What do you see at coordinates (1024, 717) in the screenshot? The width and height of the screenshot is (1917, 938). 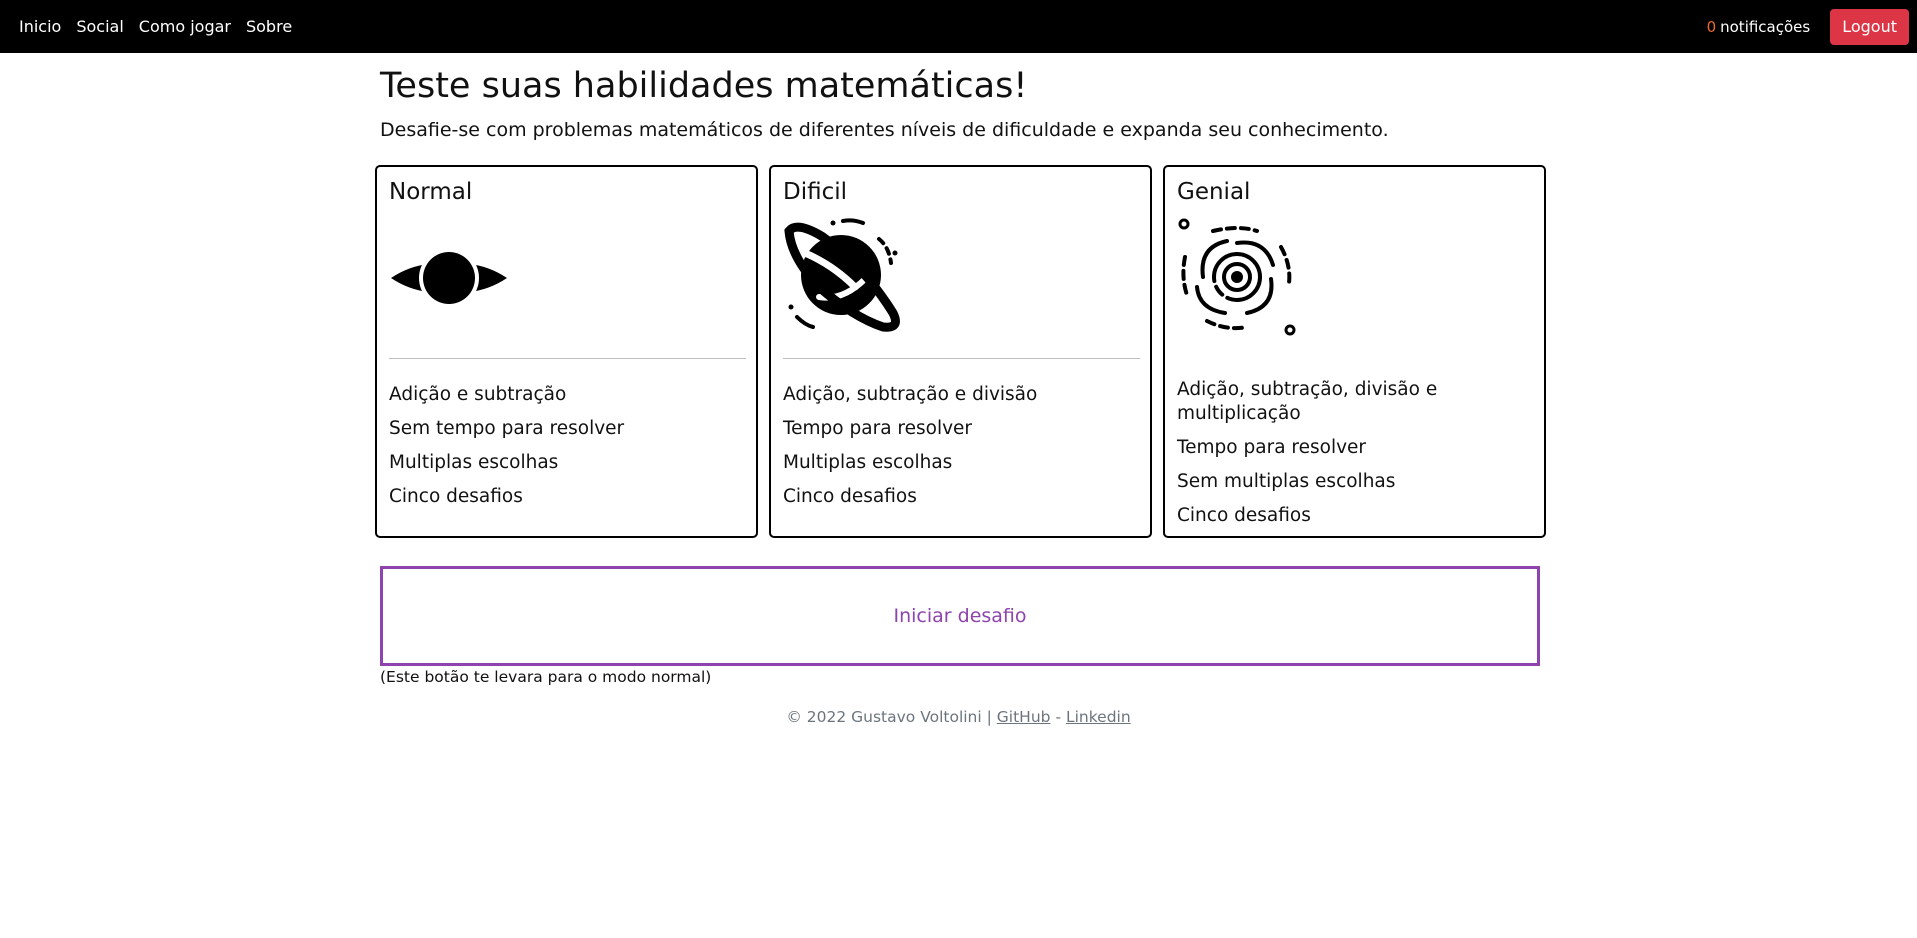 I see `github-link: GitHub` at bounding box center [1024, 717].